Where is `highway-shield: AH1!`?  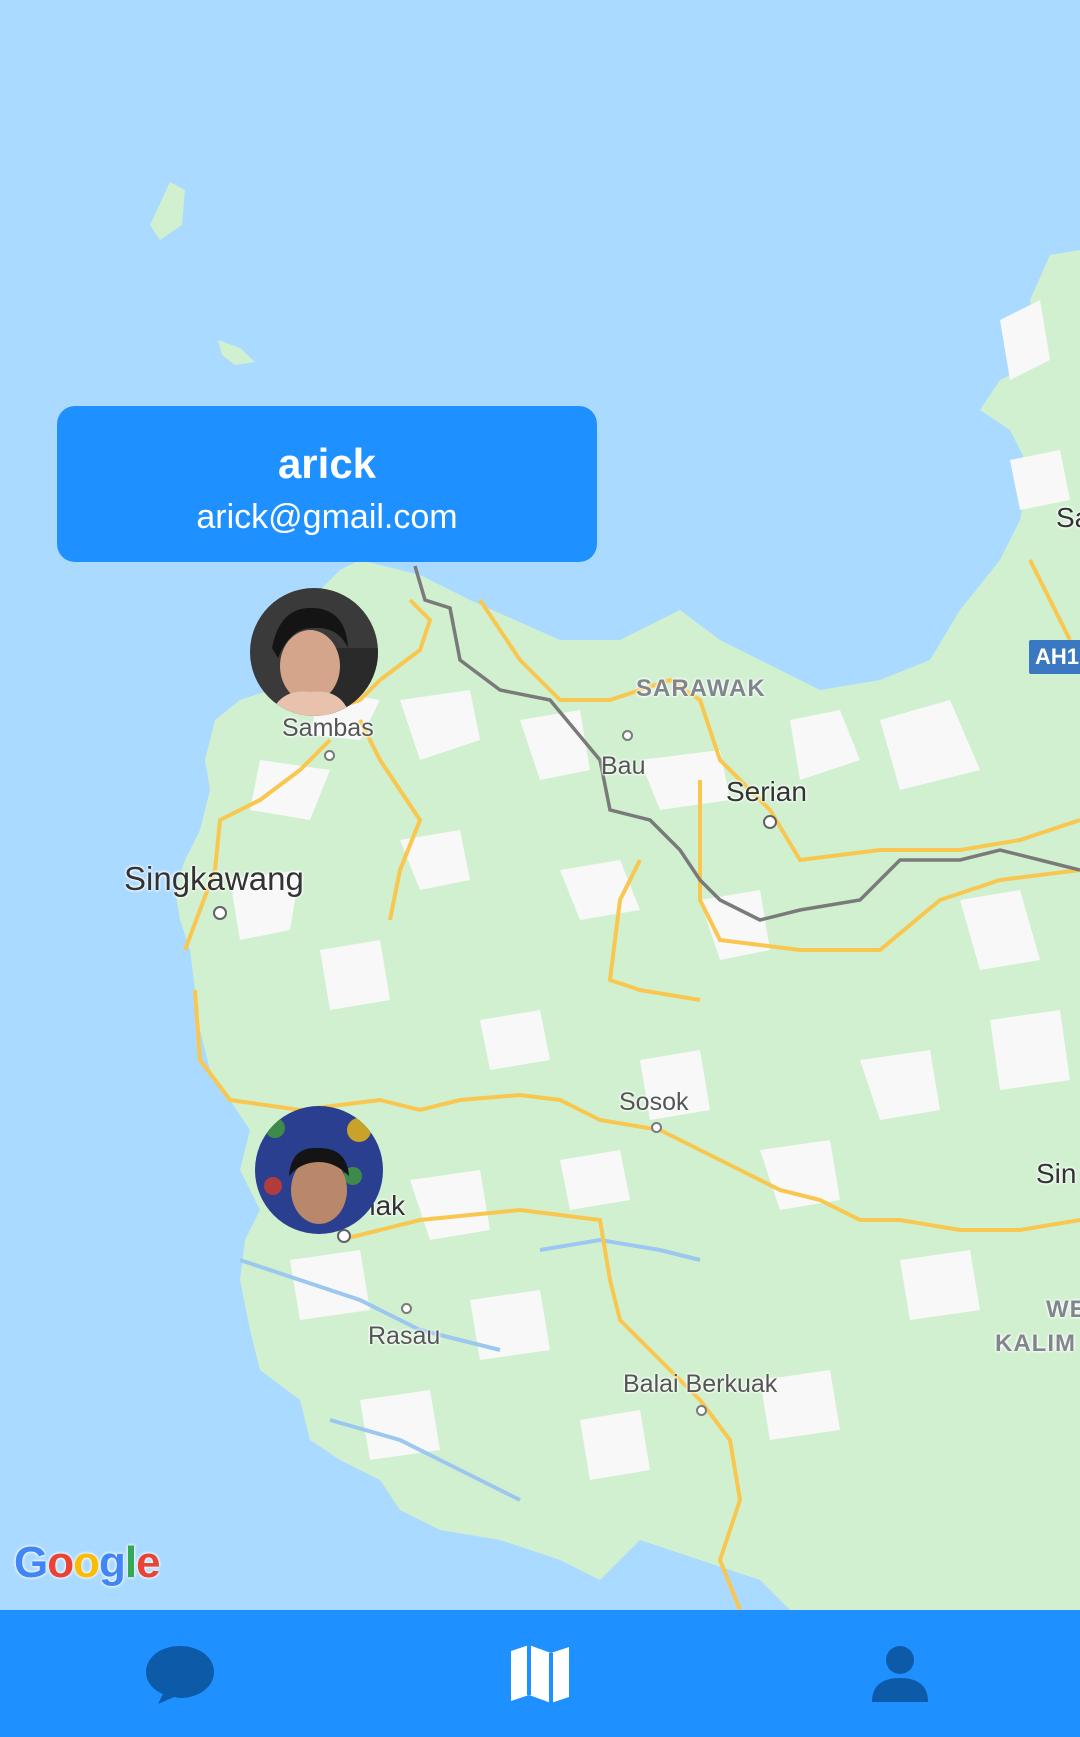 highway-shield: AH1! is located at coordinates (1054, 657).